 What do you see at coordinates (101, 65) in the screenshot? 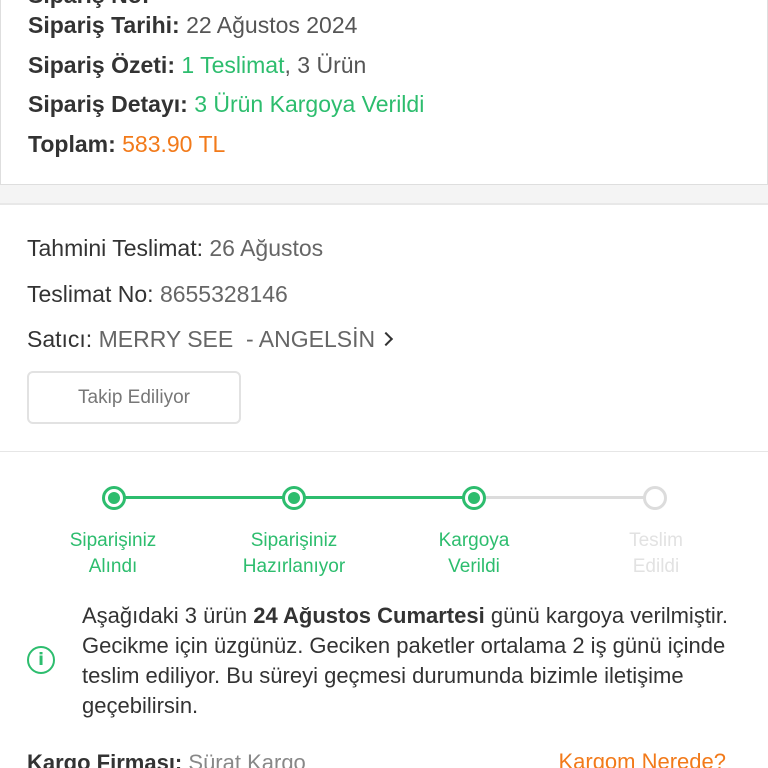
I see `order-summary-label: Sipariş Özeti:` at bounding box center [101, 65].